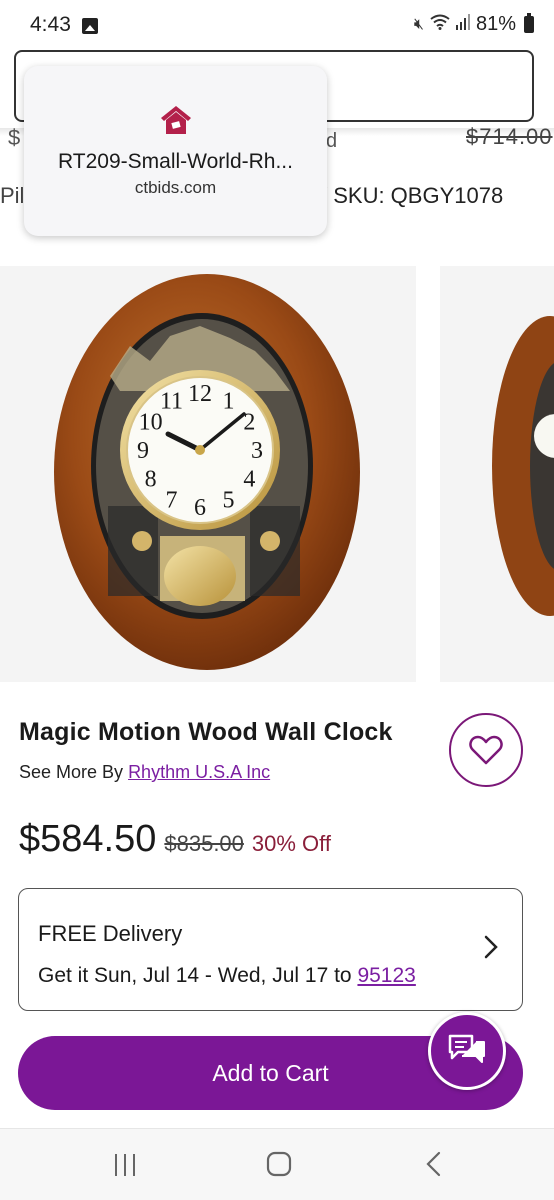 The image size is (554, 1200). I want to click on image-icon, so click(90, 26).